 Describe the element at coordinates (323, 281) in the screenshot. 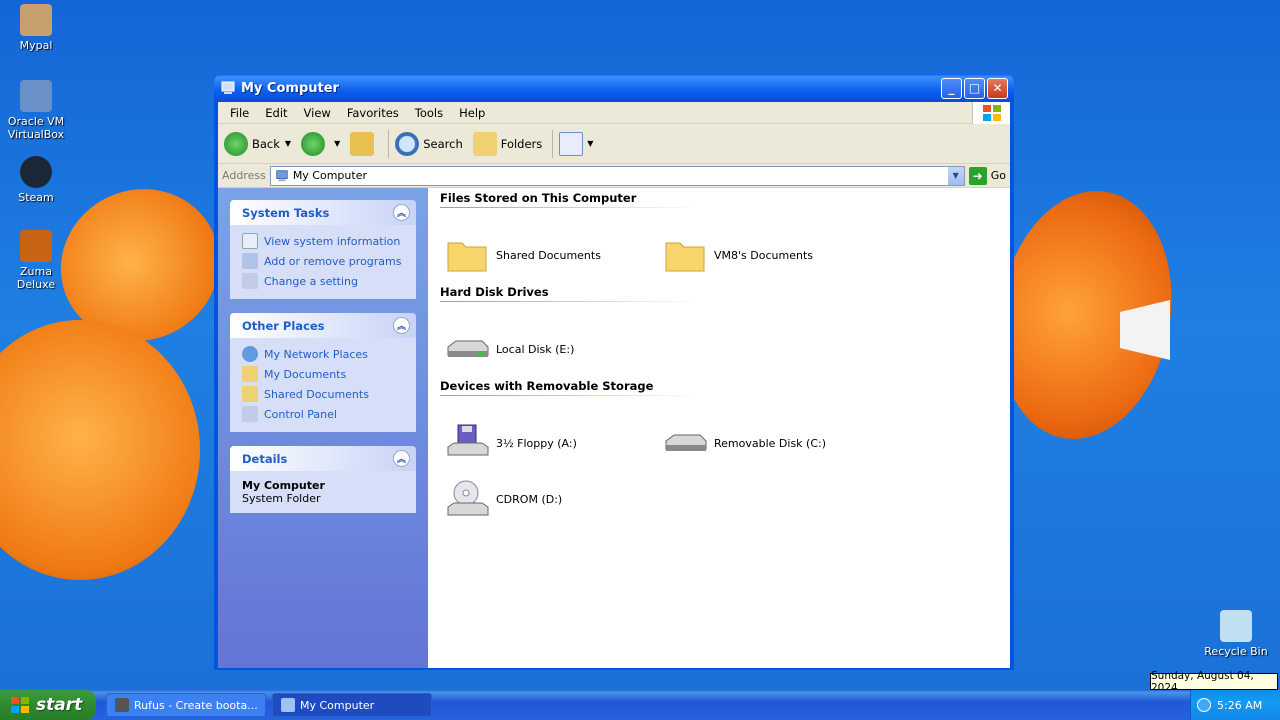

I see `change-setting-link: Change a setting` at that location.